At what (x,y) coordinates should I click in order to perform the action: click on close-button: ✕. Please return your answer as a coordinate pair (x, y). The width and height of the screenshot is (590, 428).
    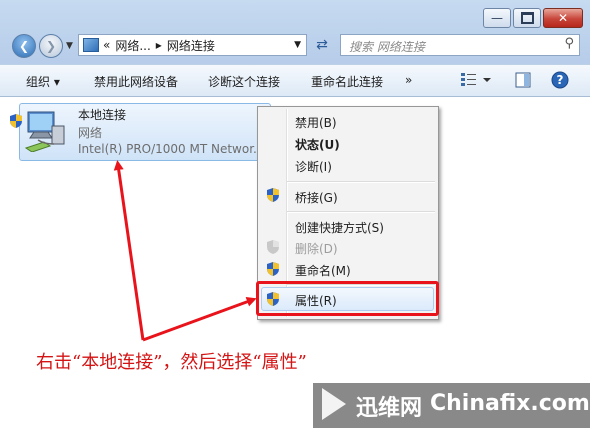
    Looking at the image, I should click on (563, 18).